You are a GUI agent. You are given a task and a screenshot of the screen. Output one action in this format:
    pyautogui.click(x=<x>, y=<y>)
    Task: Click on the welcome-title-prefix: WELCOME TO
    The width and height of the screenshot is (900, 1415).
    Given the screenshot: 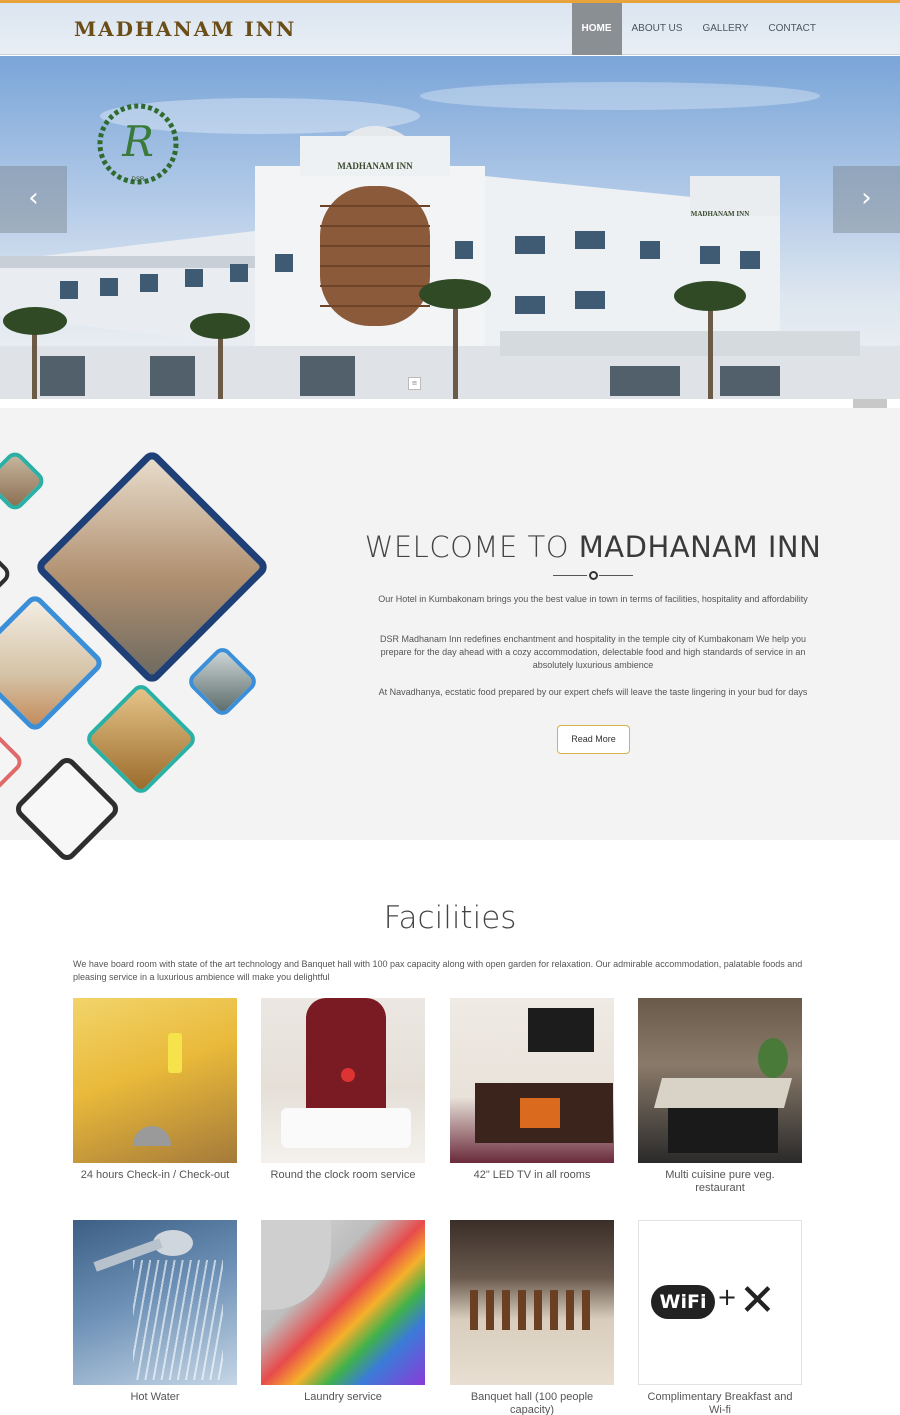 What is the action you would take?
    pyautogui.click(x=467, y=547)
    